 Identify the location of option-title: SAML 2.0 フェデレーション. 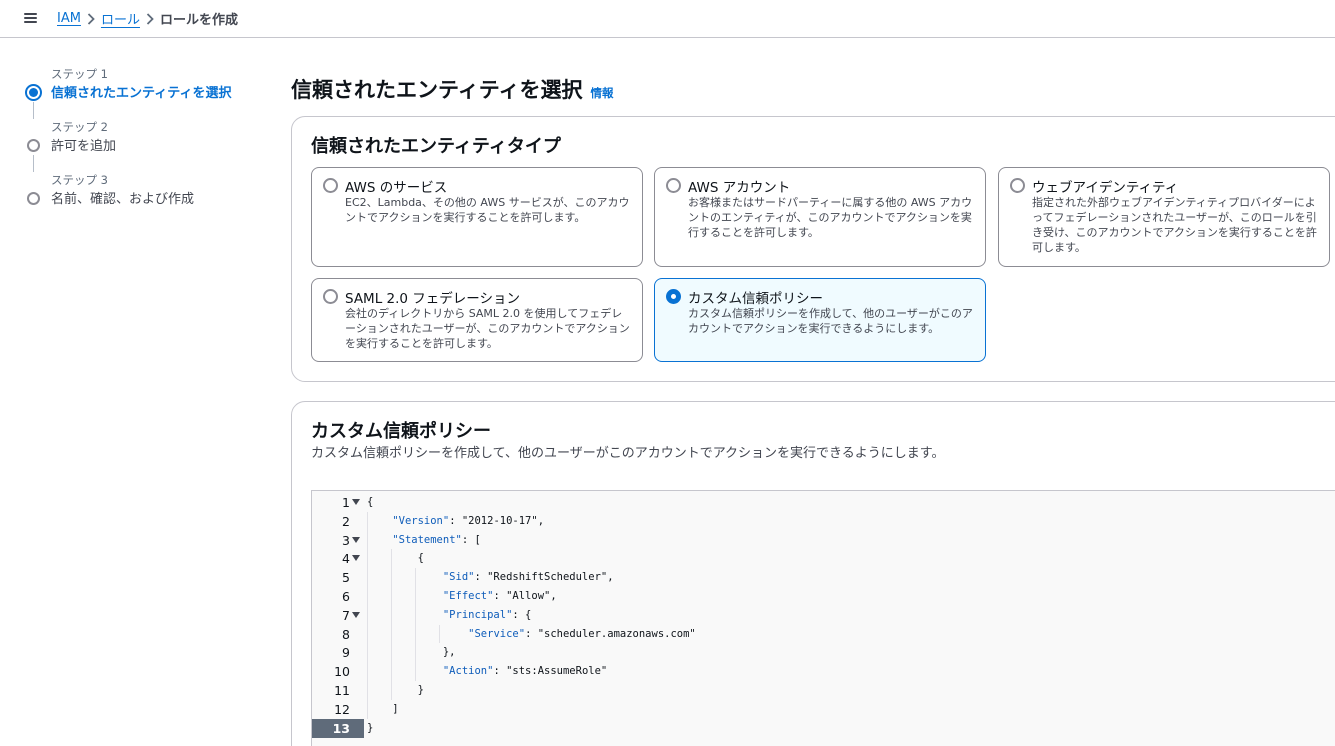
(433, 299).